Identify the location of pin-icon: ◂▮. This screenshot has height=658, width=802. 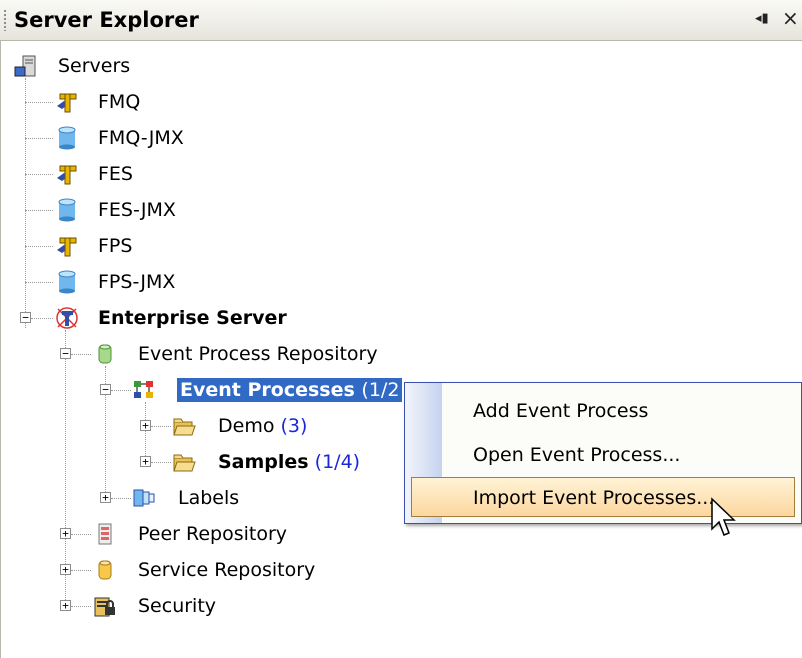
(762, 18).